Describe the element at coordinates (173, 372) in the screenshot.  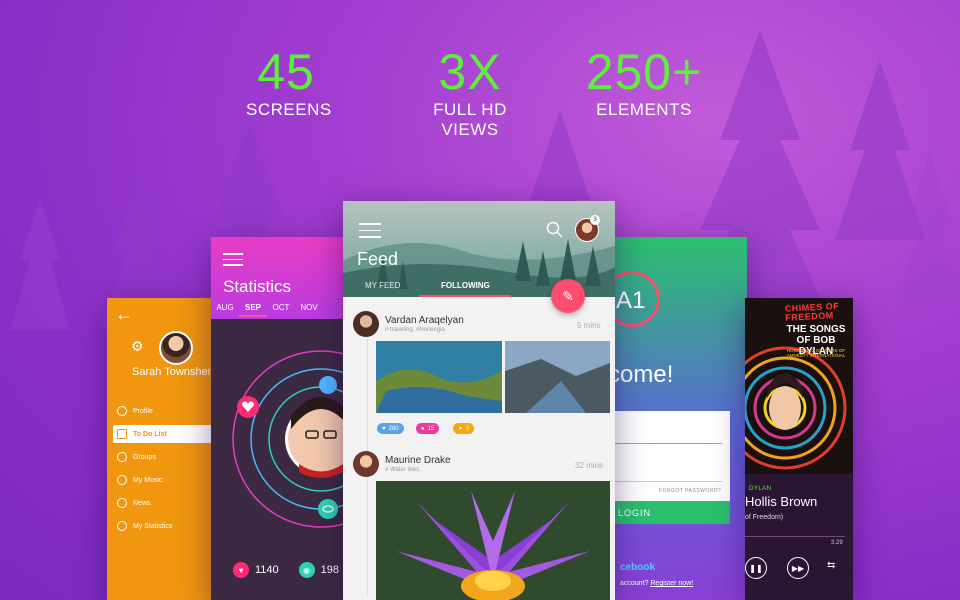
I see `user-name: Sarah Townshen` at that location.